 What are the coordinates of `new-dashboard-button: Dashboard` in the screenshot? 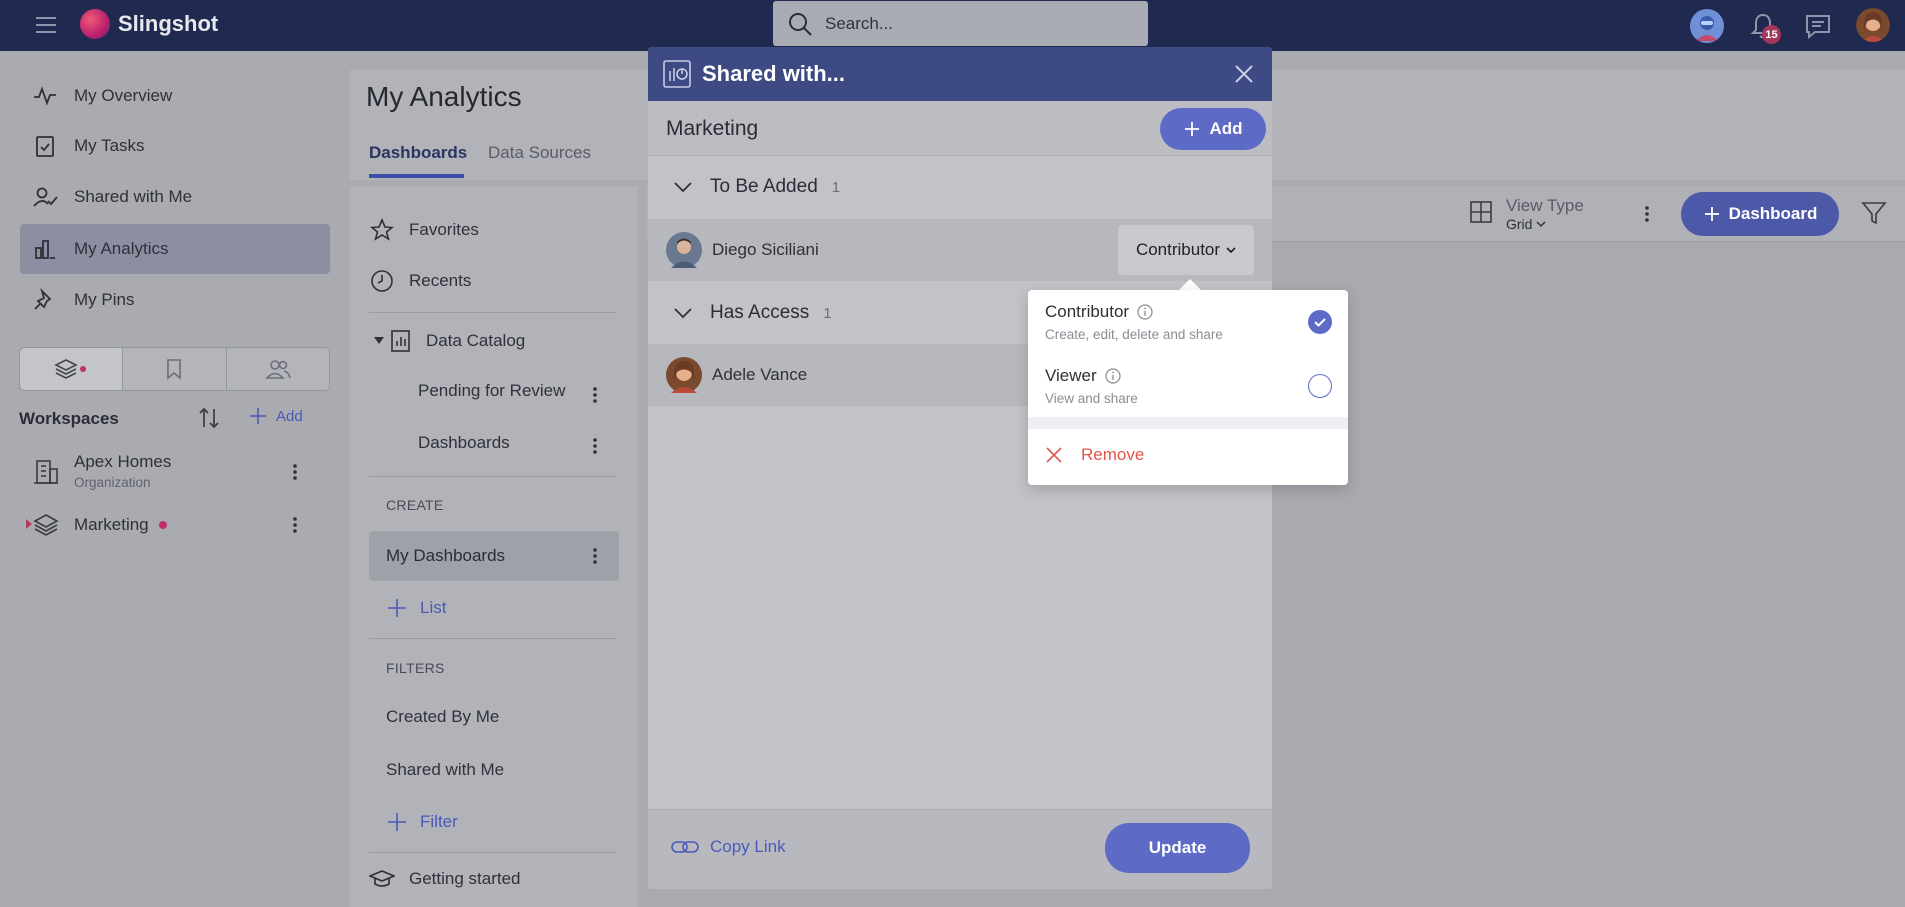 It's located at (1760, 214).